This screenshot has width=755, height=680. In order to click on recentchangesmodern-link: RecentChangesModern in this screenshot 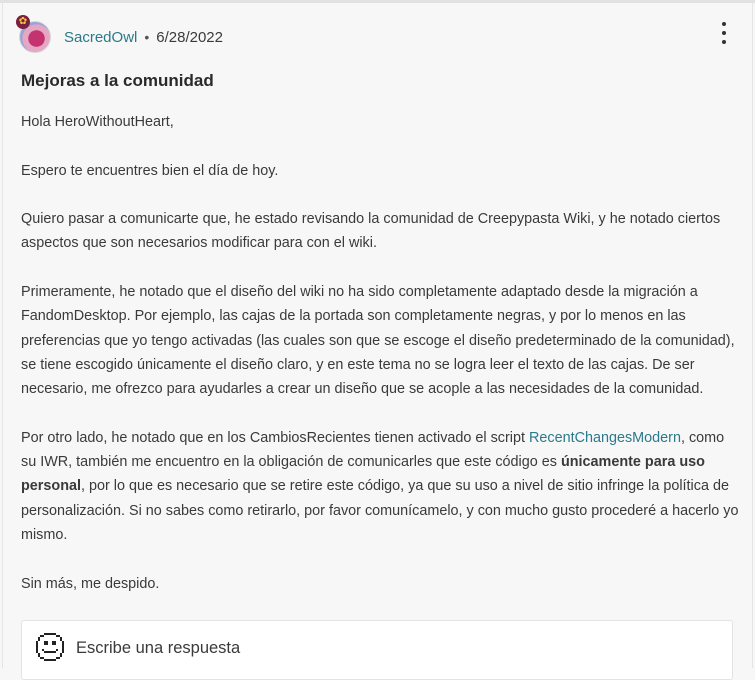, I will do `click(605, 438)`.